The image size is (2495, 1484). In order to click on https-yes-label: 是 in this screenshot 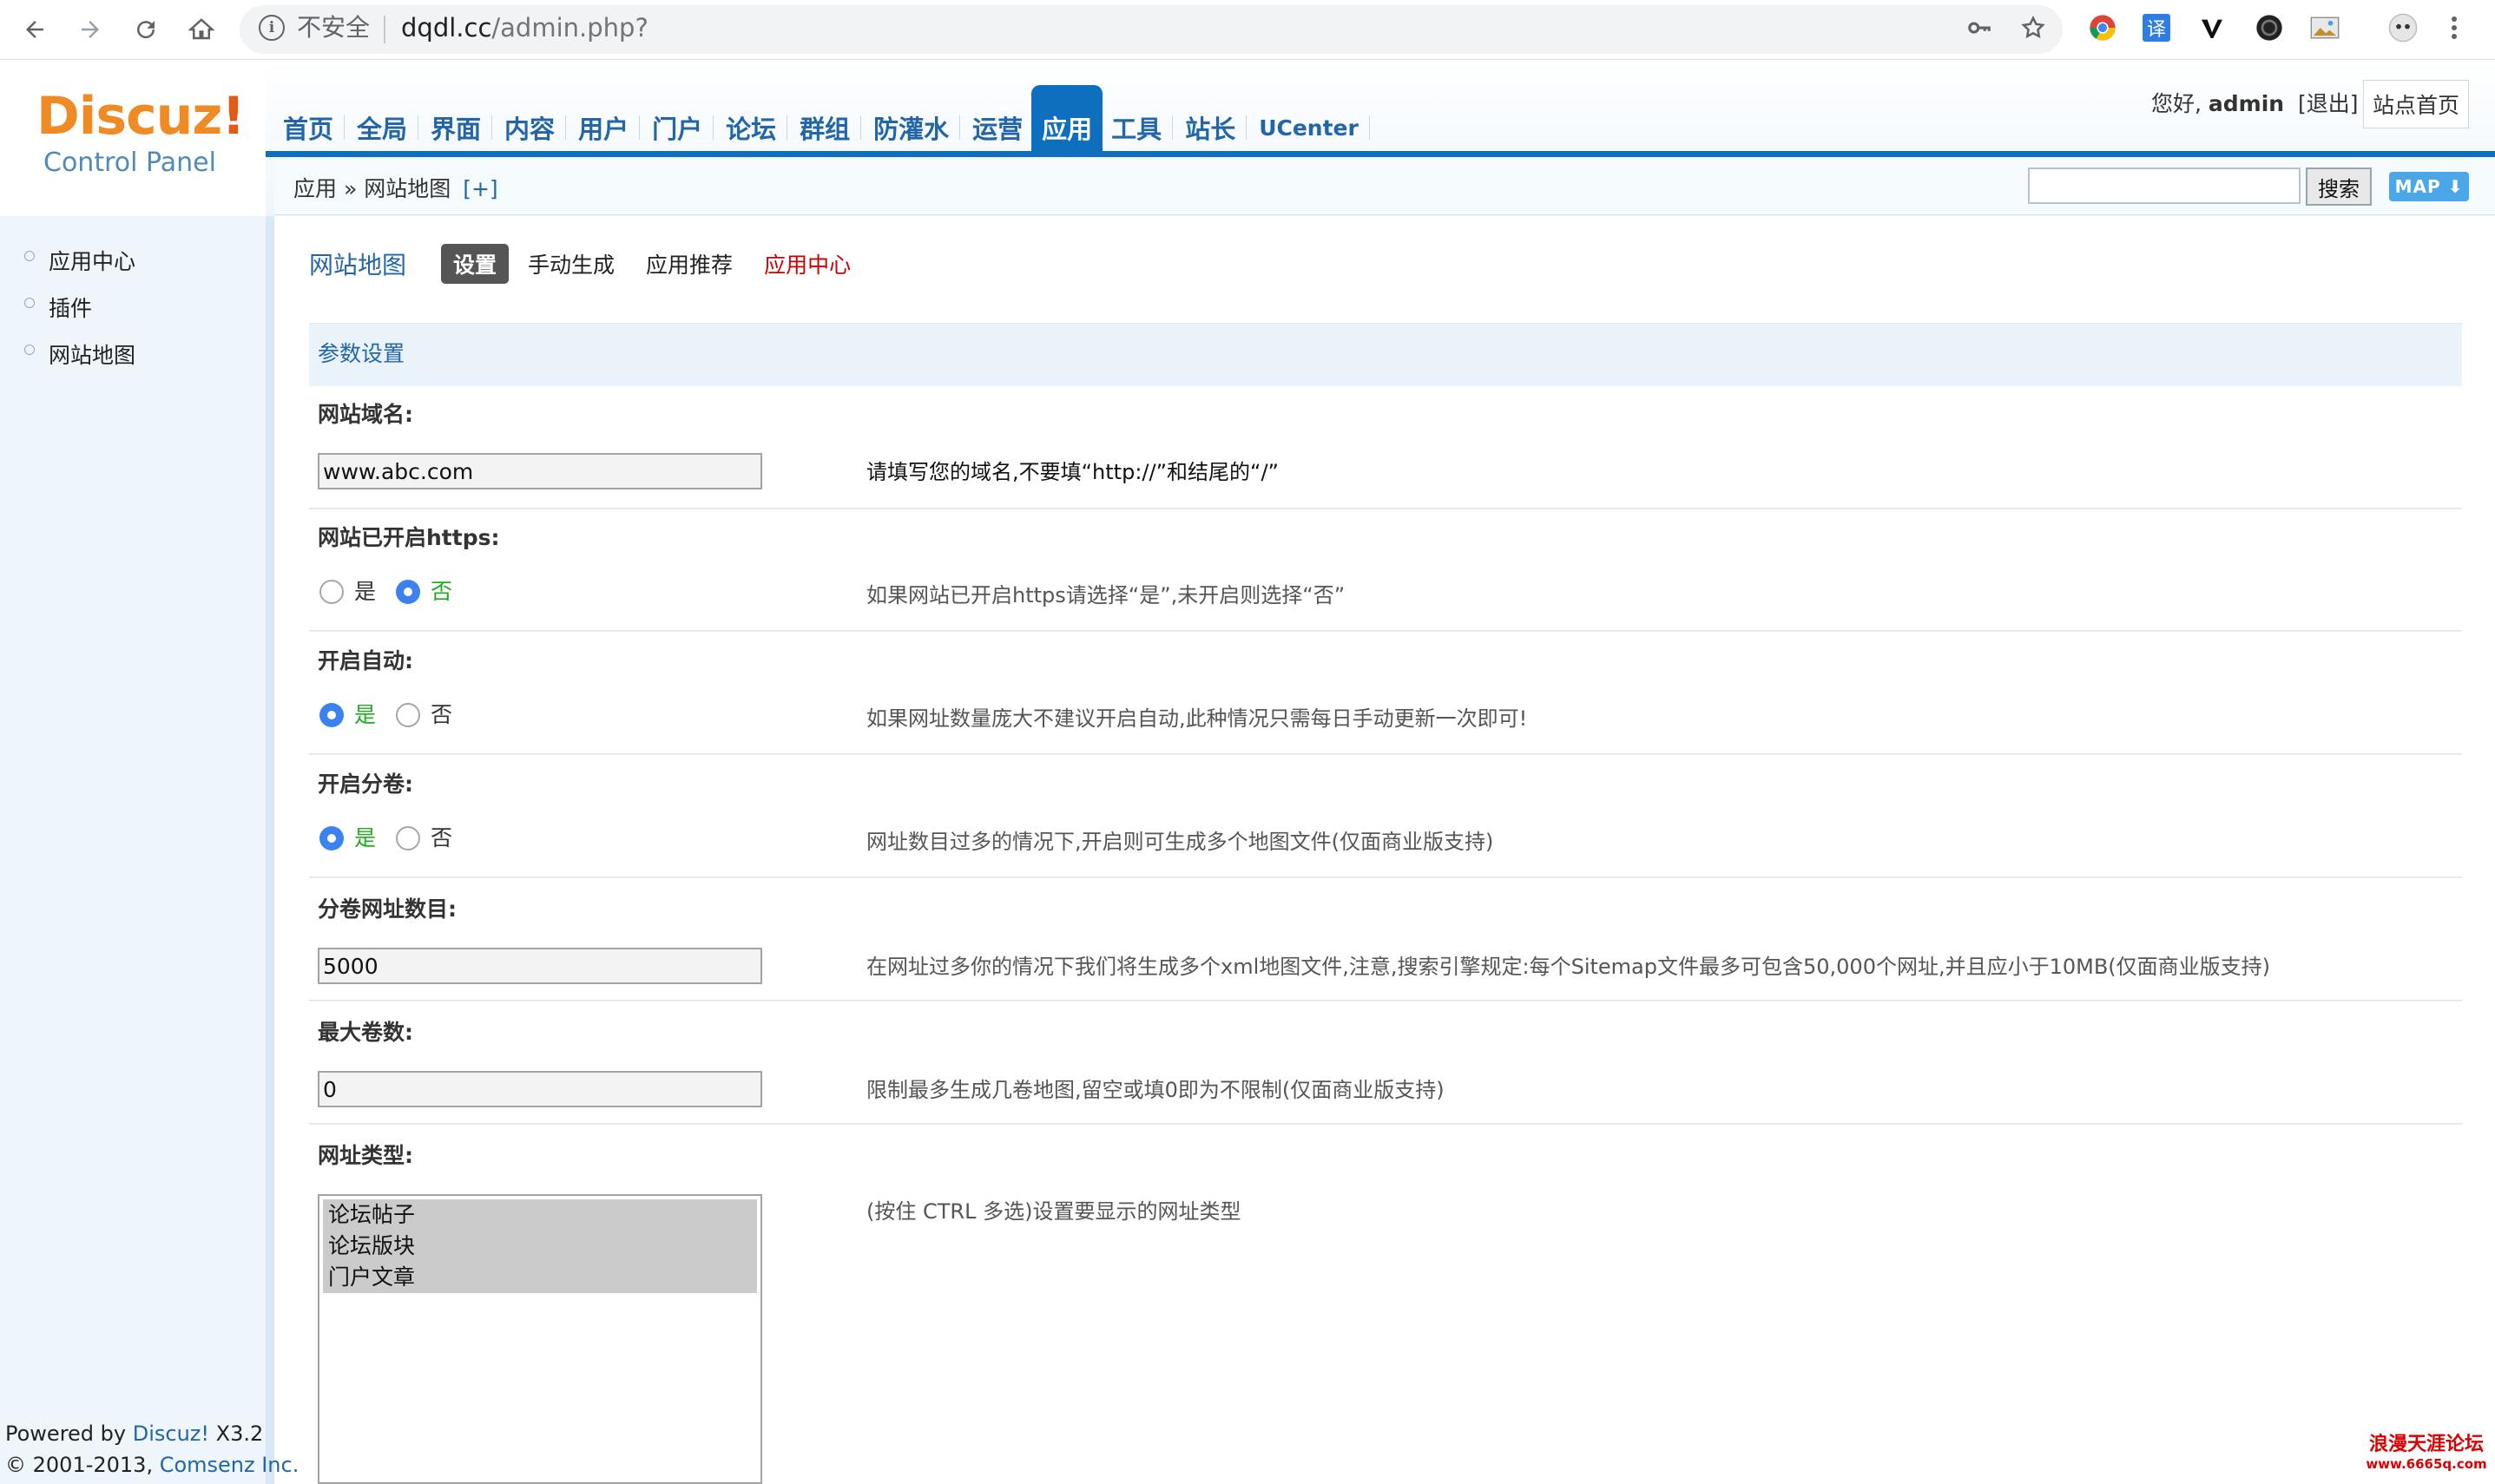, I will do `click(365, 591)`.